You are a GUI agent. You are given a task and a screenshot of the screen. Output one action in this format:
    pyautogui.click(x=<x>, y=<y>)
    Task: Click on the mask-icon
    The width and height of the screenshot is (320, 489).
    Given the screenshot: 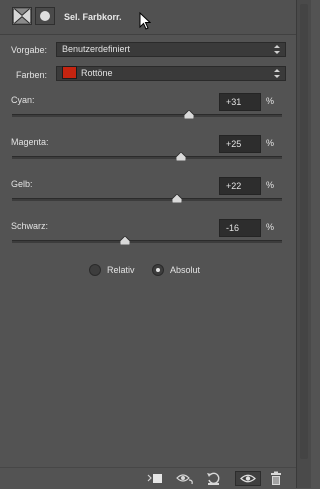 What is the action you would take?
    pyautogui.click(x=45, y=16)
    